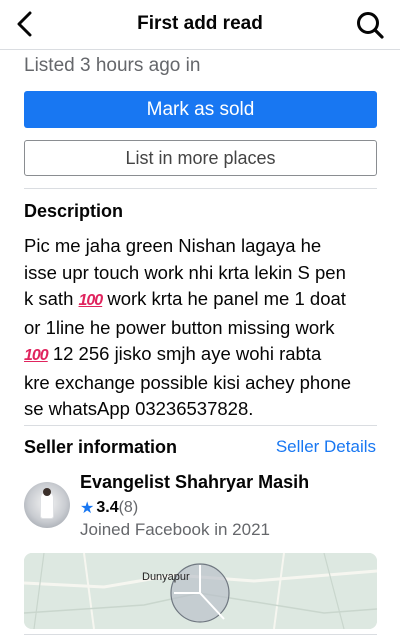 The height and width of the screenshot is (637, 400). What do you see at coordinates (166, 577) in the screenshot?
I see `map-place-label: Dunyapur` at bounding box center [166, 577].